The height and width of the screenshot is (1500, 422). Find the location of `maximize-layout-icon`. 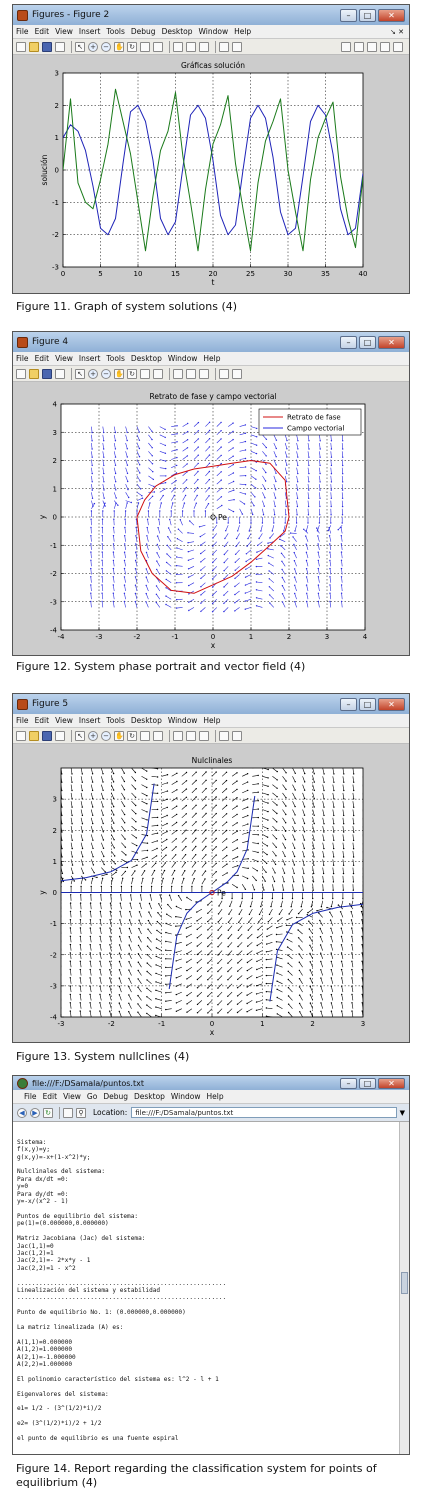

maximize-layout-icon is located at coordinates (398, 46).